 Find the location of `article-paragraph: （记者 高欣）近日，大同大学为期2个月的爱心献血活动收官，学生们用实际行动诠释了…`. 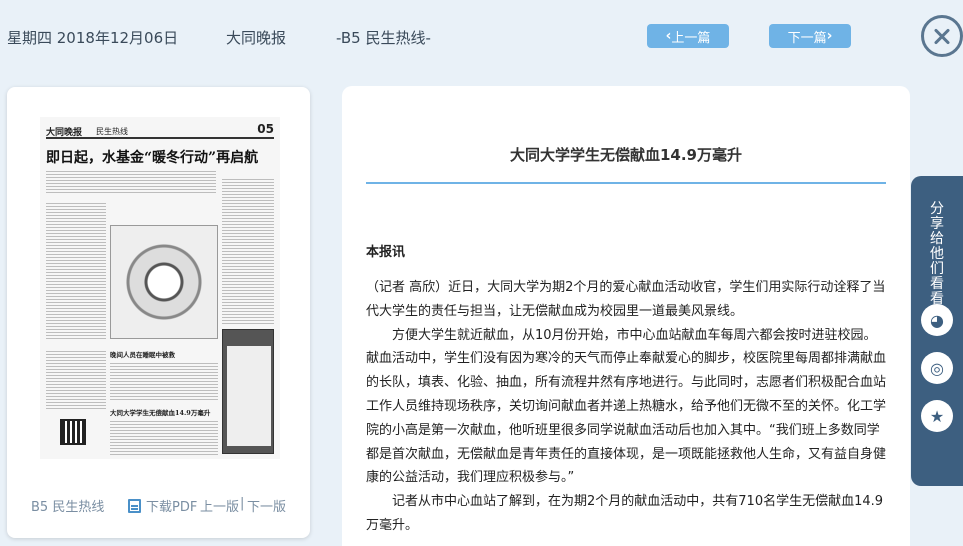

article-paragraph: （记者 高欣）近日，大同大学为期2个月的爱心献血活动收官，学生们用实际行动诠释了… is located at coordinates (626, 299).